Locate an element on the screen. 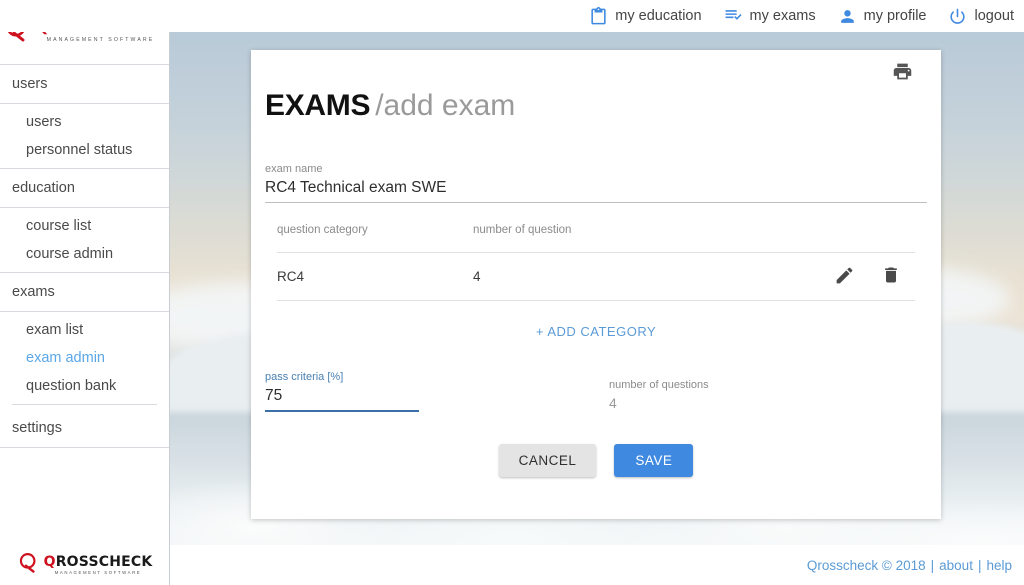 The image size is (1024, 585). modal-actions: CANCEL SAVE is located at coordinates (596, 460).